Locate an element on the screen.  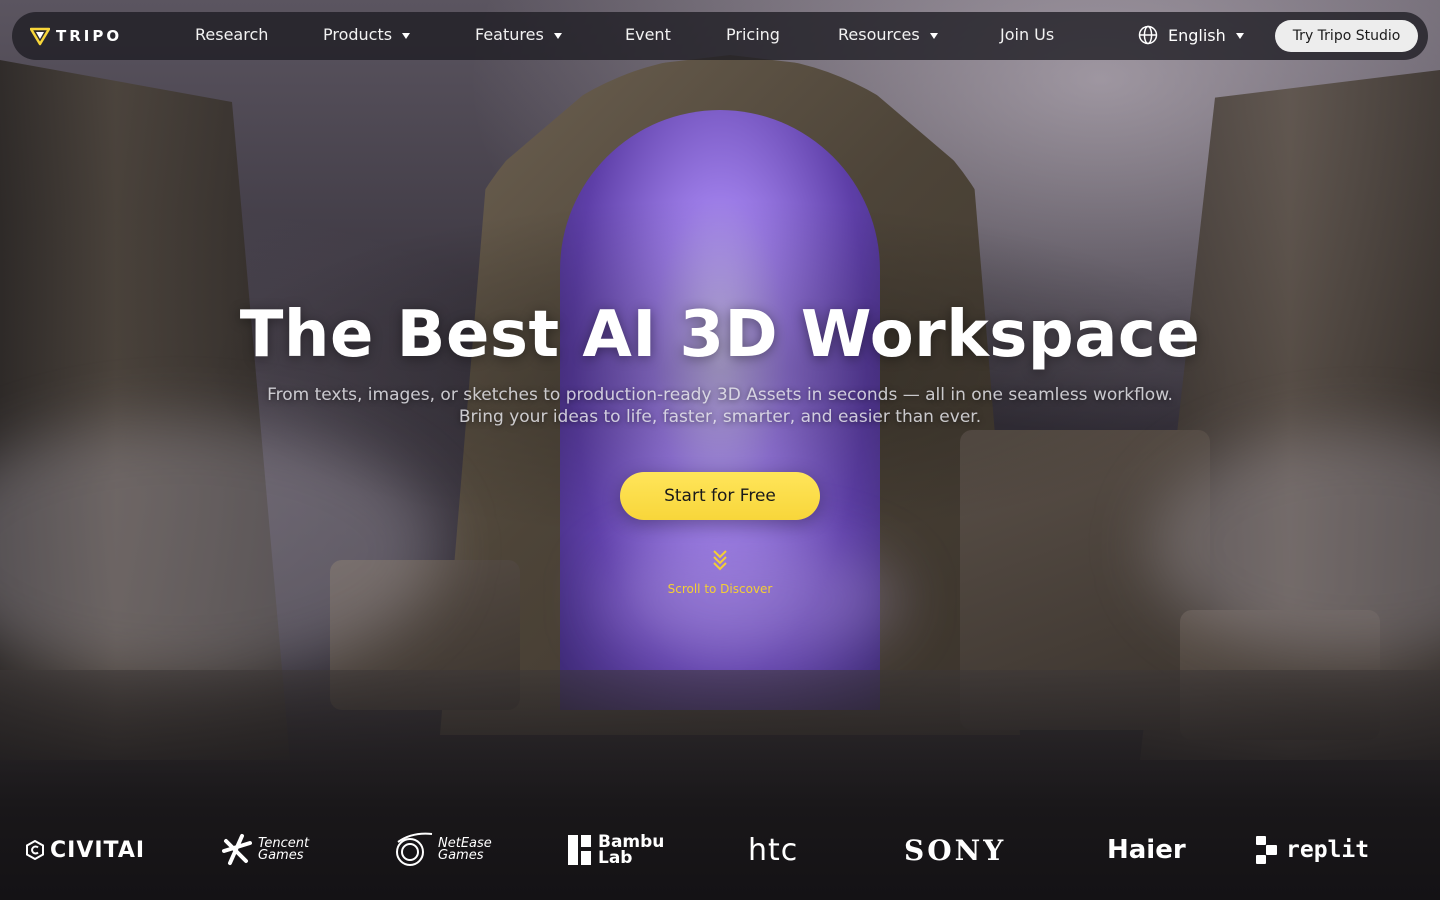
try-tripo-studio-button: Try Tripo Studio is located at coordinates (1346, 36).